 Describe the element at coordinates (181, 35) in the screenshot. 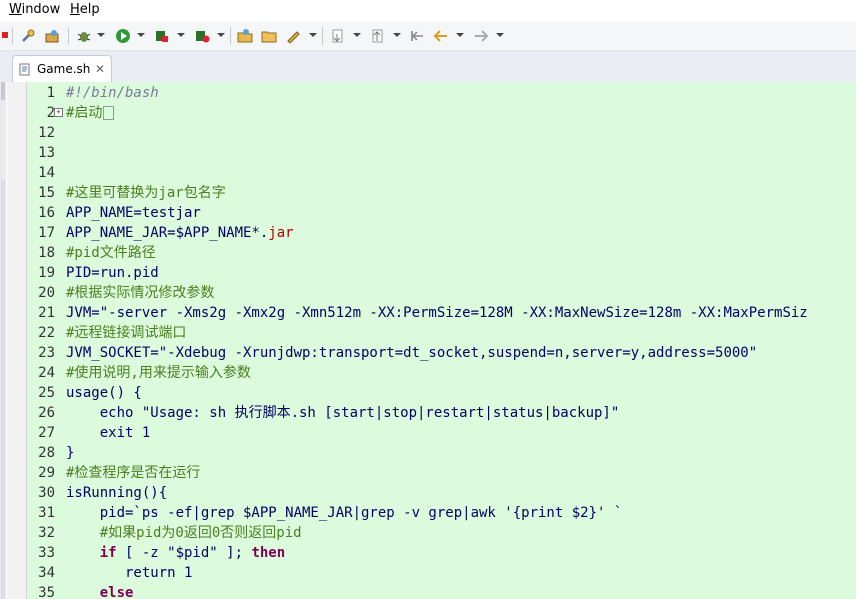

I see `coverage-dropdown-arrow` at that location.